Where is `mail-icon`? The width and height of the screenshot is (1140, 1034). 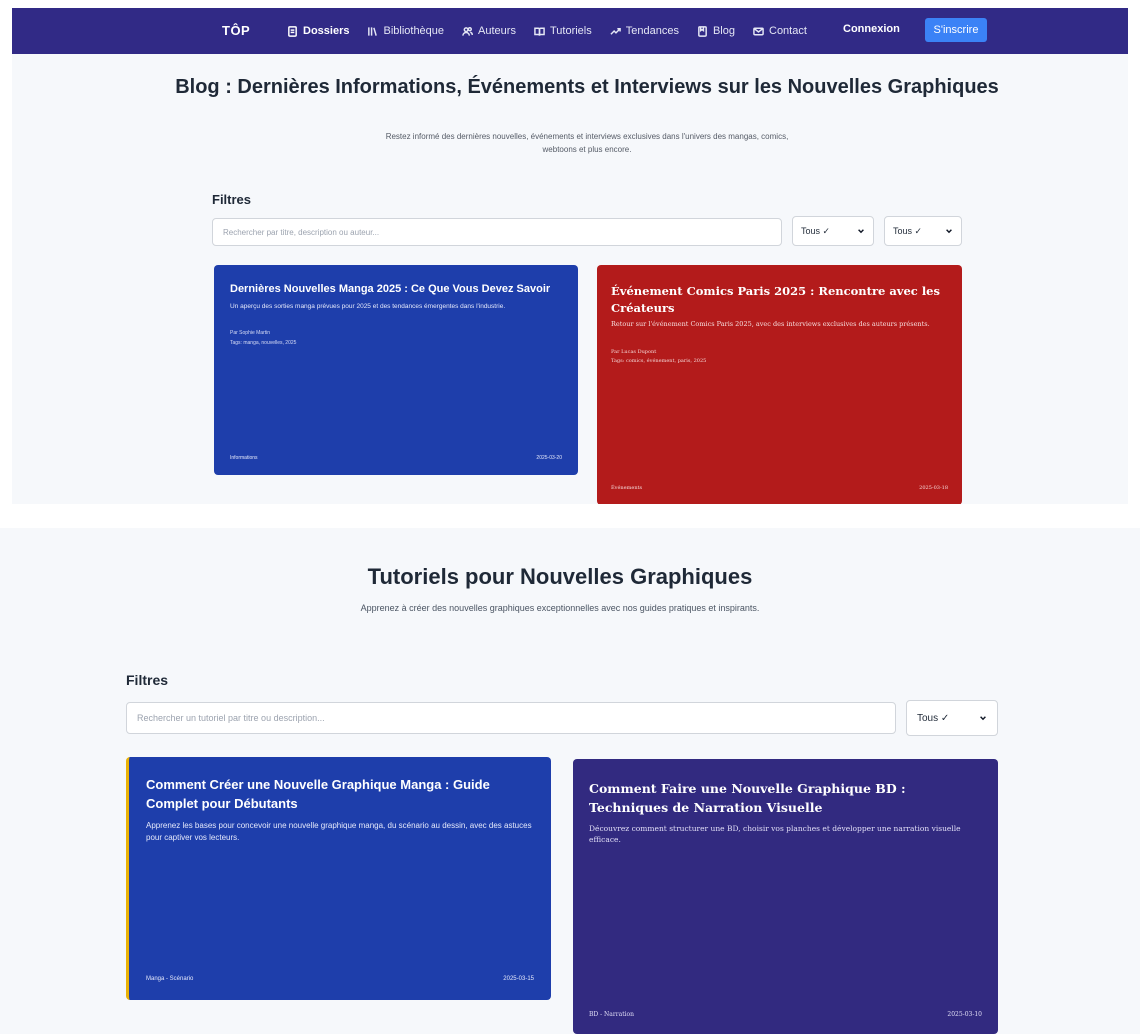 mail-icon is located at coordinates (758, 31).